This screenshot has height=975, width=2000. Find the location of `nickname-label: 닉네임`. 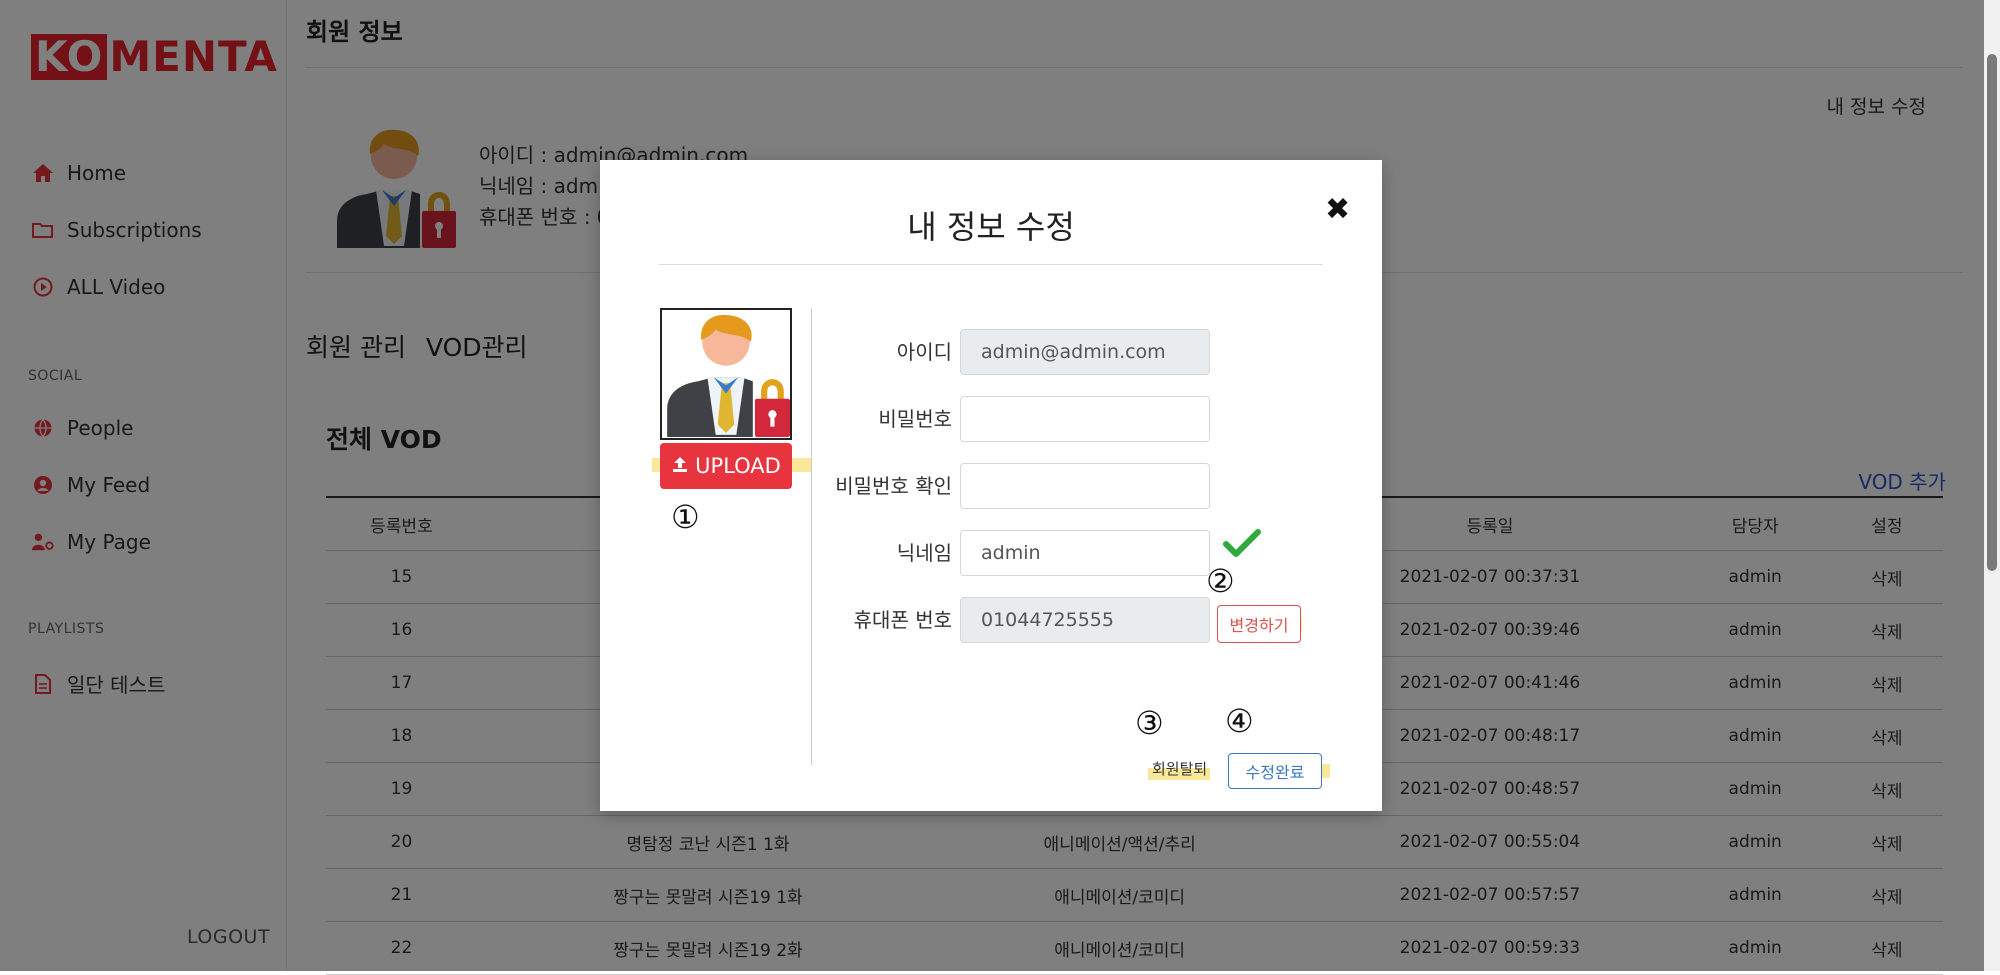

nickname-label: 닉네임 is located at coordinates (924, 553).